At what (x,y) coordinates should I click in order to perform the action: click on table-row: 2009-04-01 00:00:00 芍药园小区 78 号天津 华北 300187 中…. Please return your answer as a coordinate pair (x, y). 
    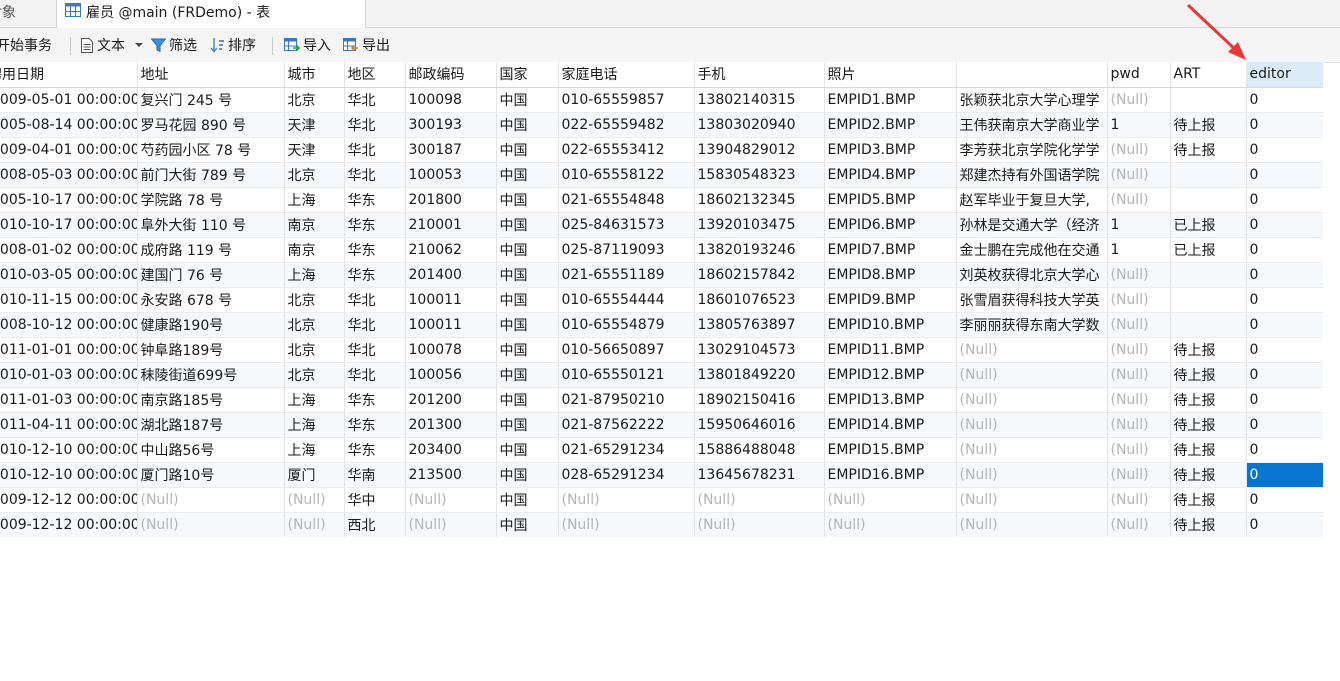
    Looking at the image, I should click on (661, 150).